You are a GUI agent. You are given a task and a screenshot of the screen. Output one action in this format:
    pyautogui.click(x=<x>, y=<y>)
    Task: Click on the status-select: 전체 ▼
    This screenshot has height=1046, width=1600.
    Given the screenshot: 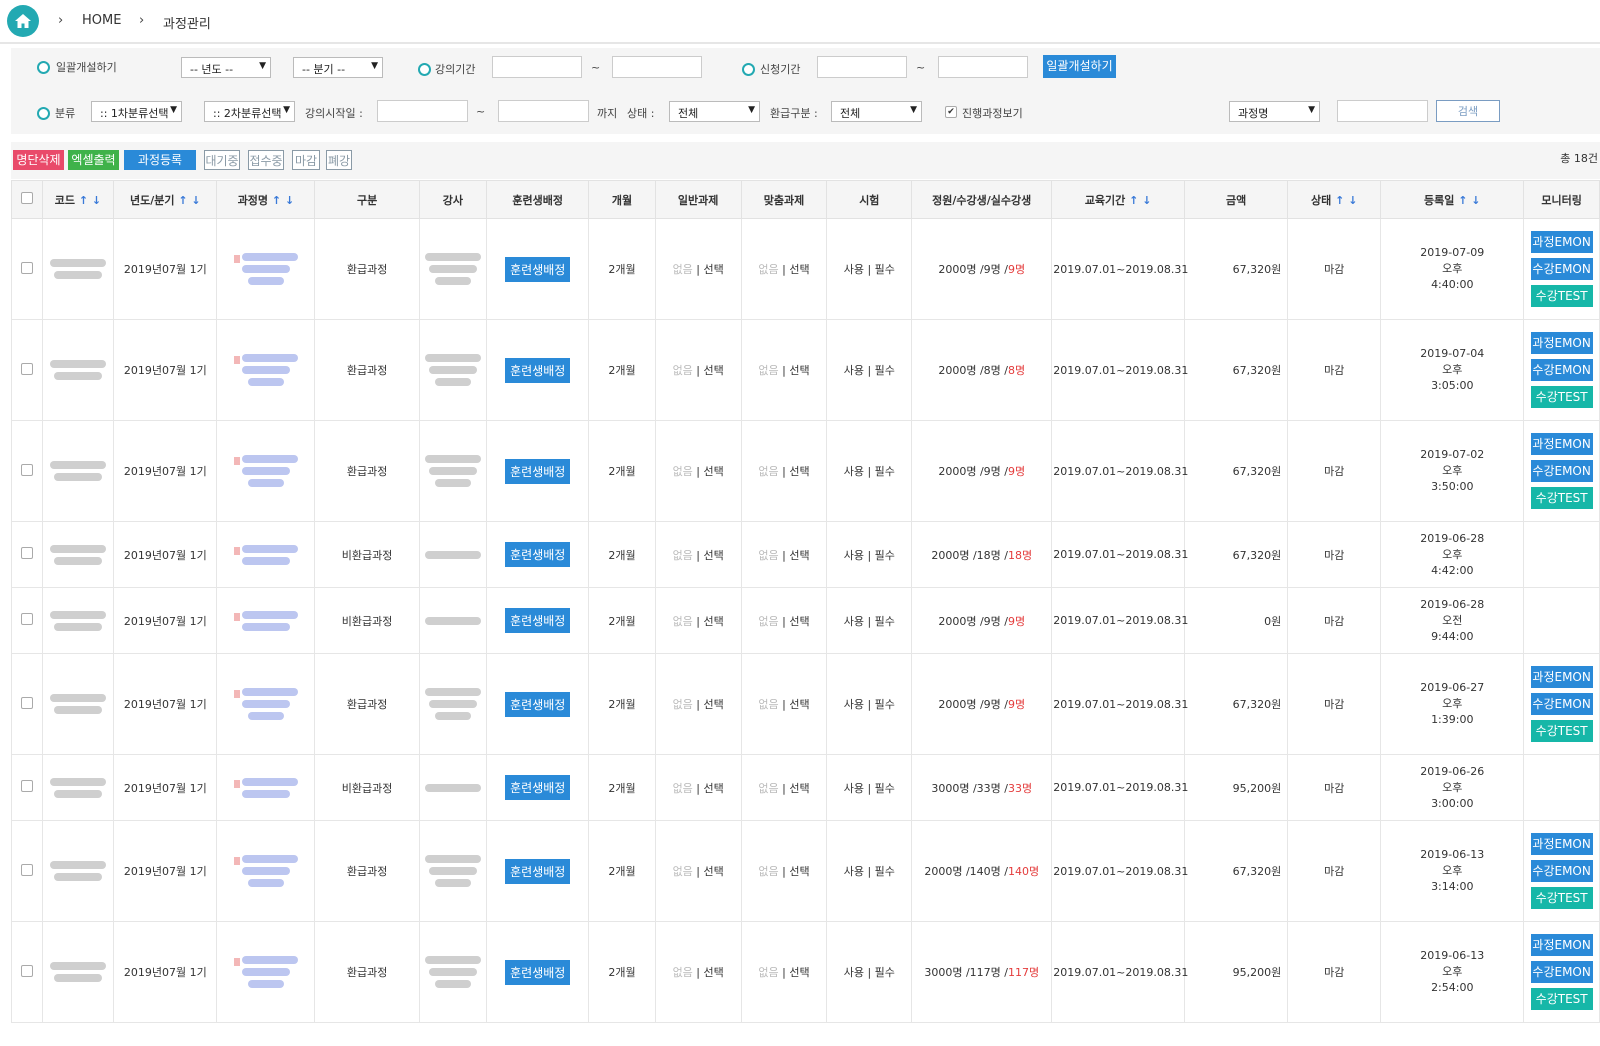 What is the action you would take?
    pyautogui.click(x=714, y=111)
    